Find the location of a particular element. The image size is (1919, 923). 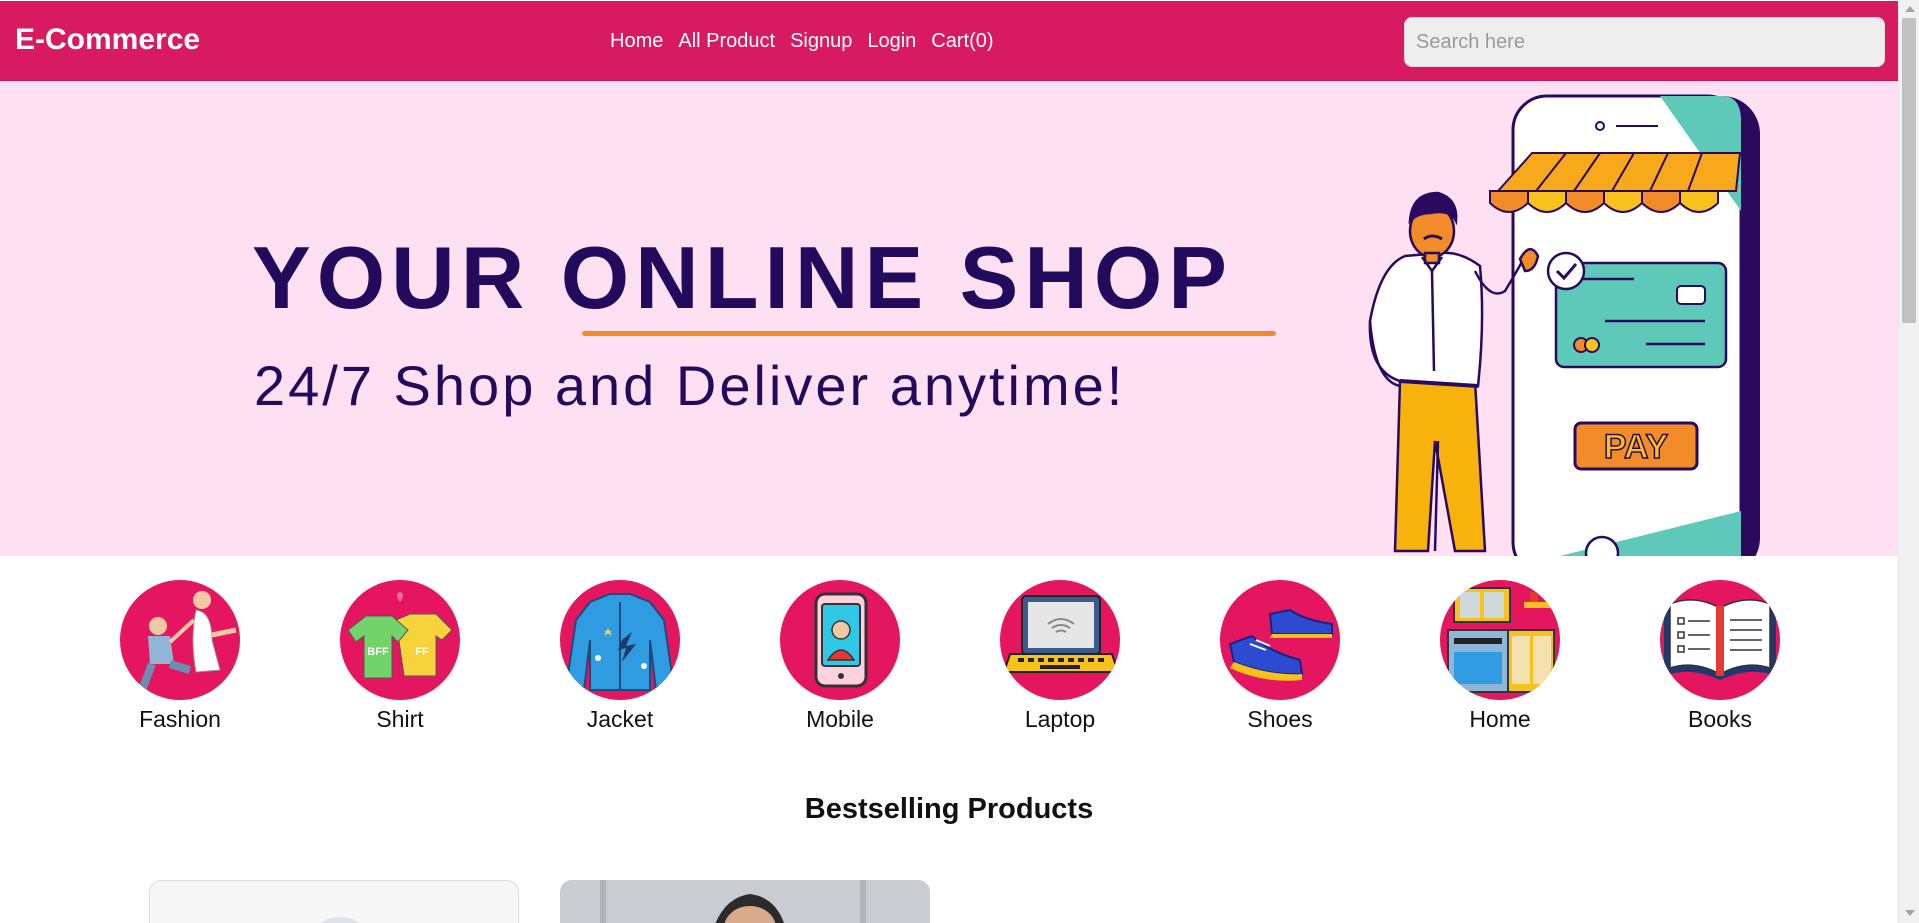

nav-link-login: Login is located at coordinates (891, 41).